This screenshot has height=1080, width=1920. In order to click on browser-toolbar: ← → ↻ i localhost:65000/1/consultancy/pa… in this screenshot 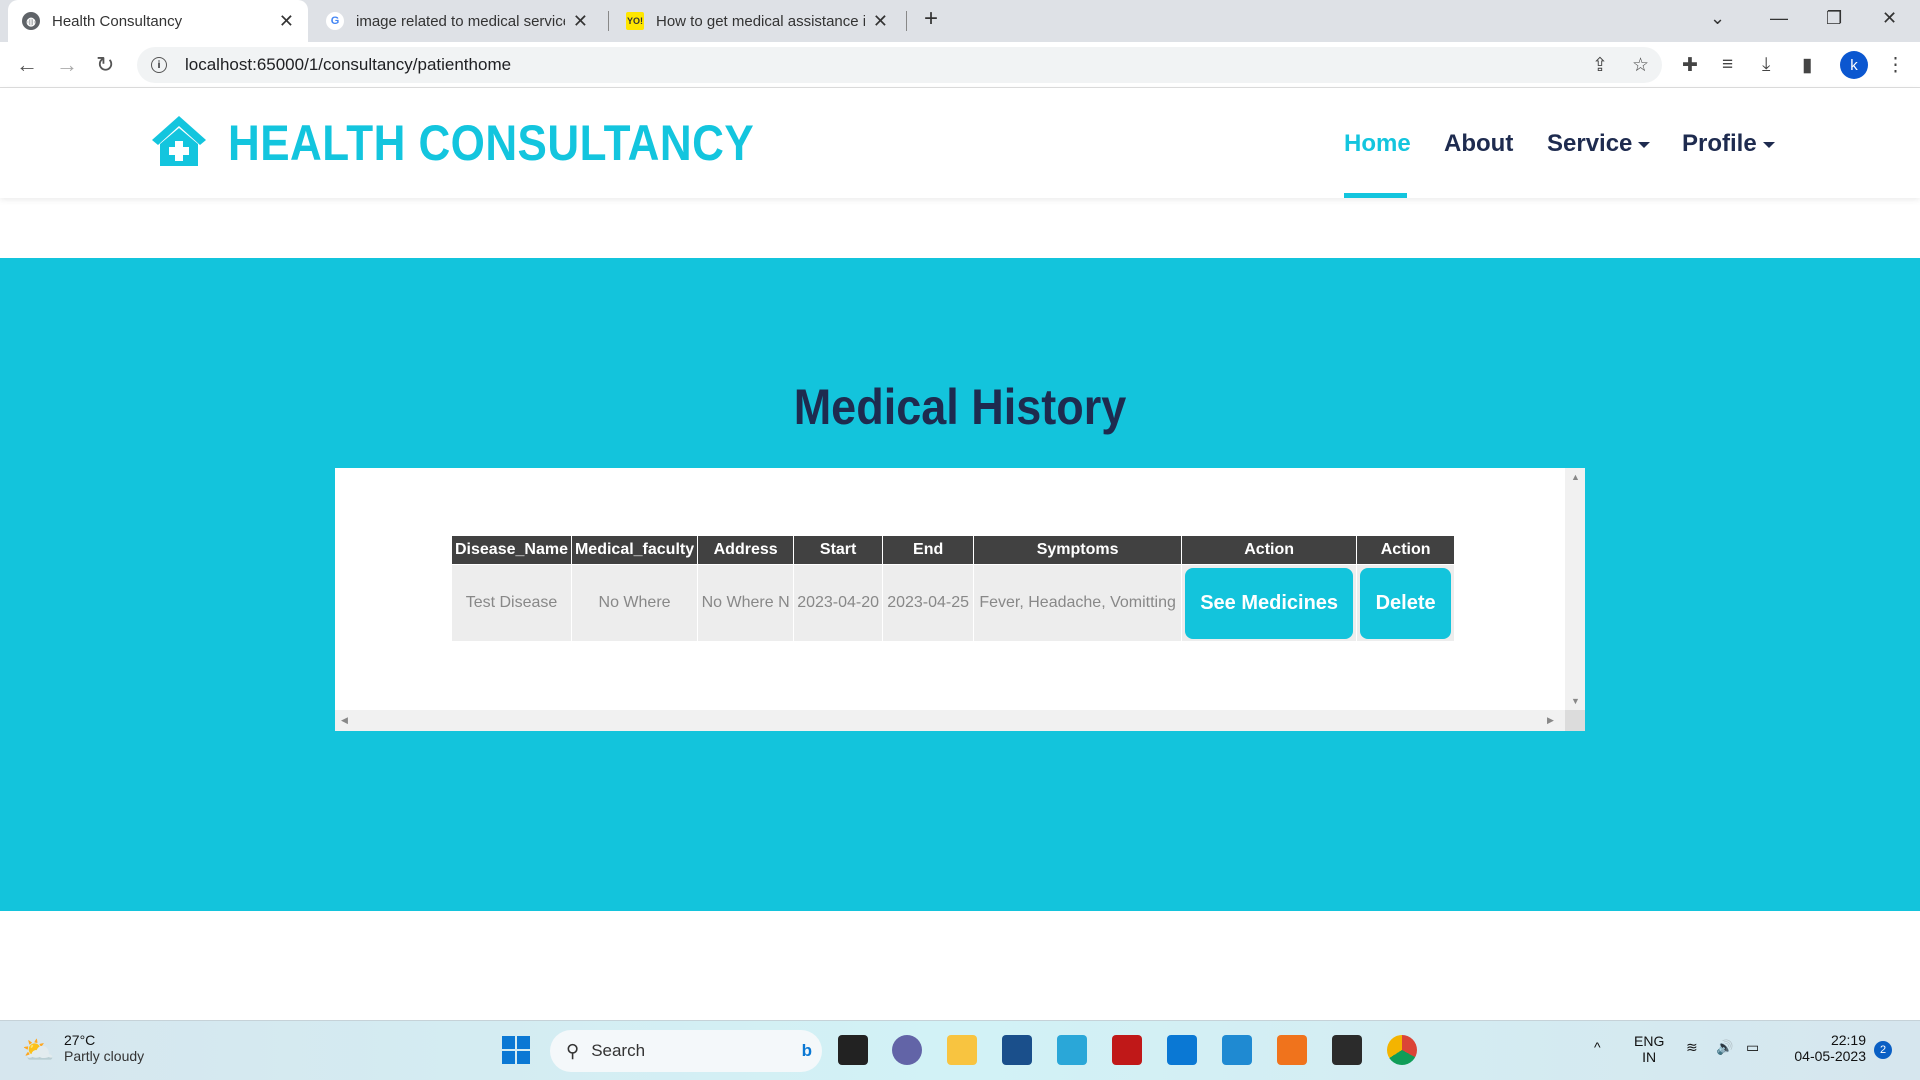, I will do `click(960, 65)`.